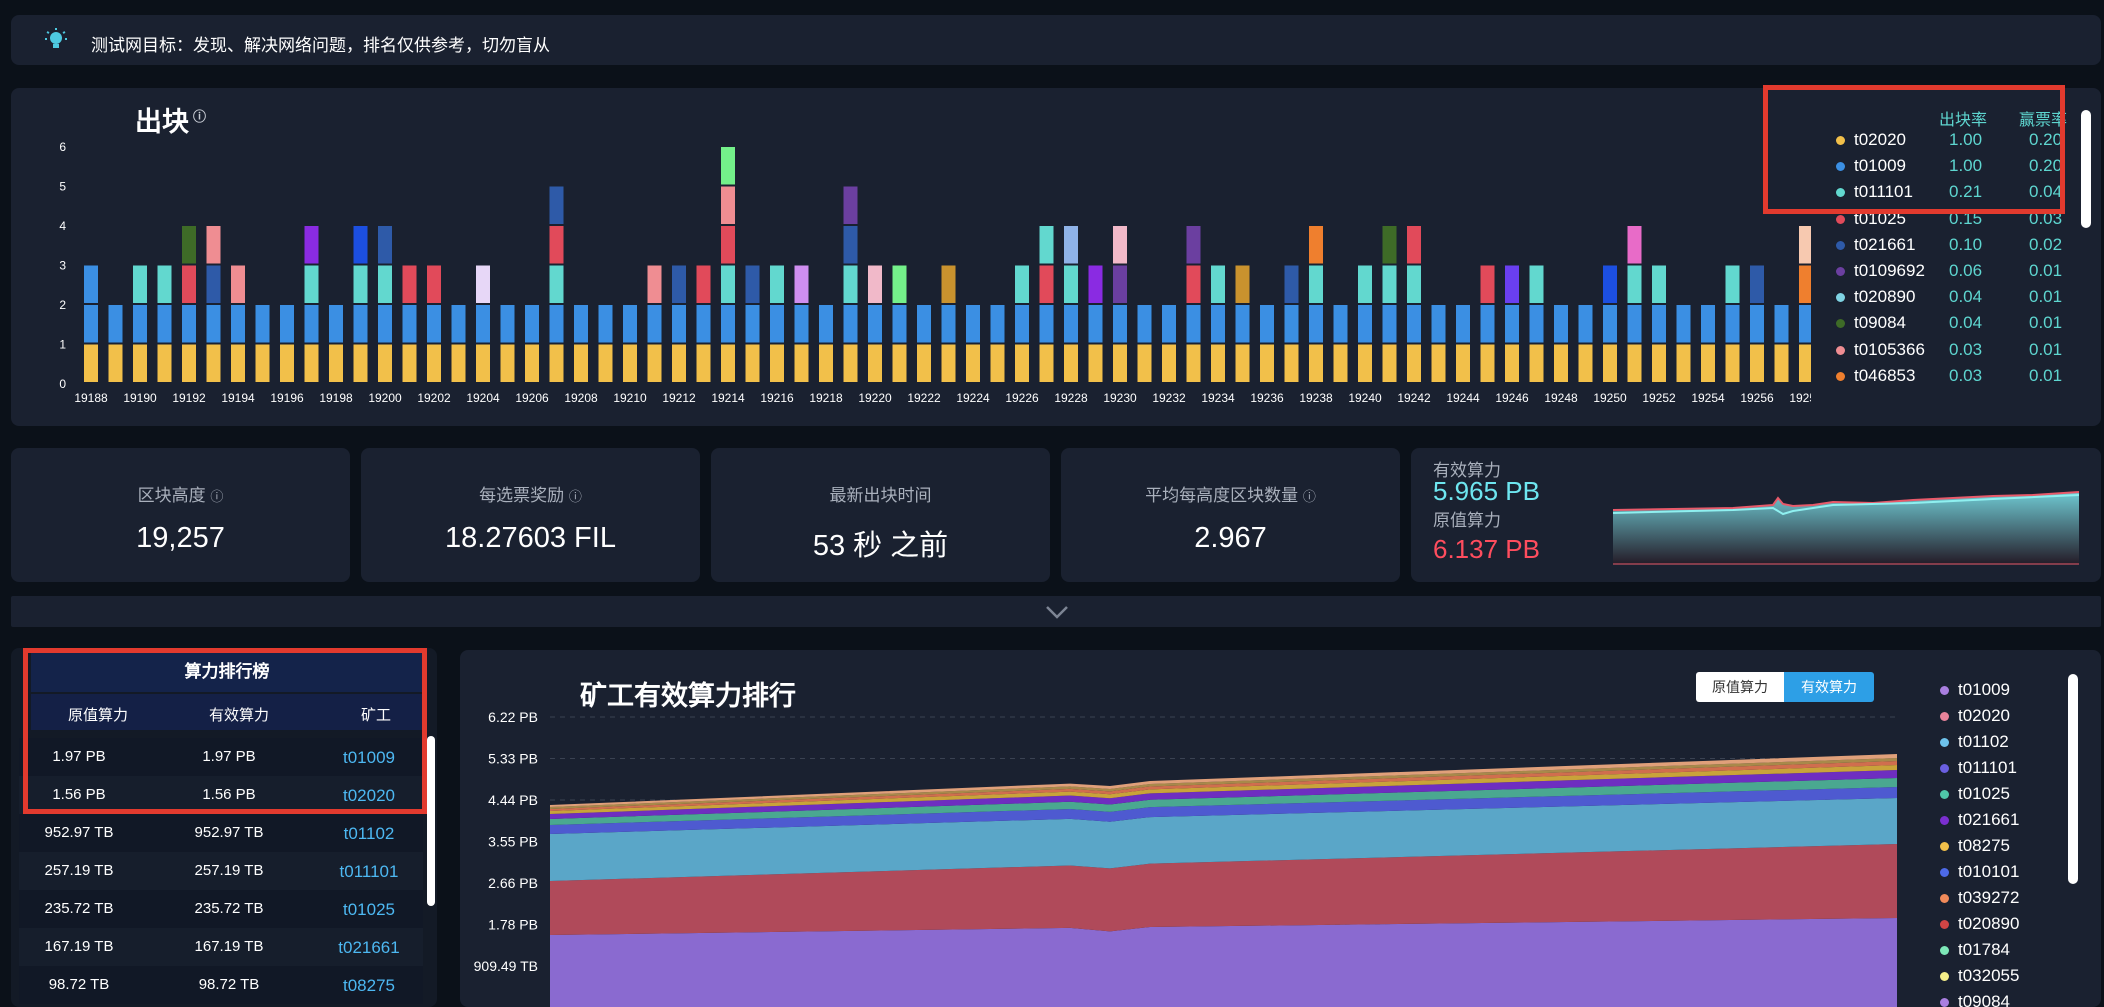 The height and width of the screenshot is (1007, 2104). I want to click on legend-item: t020890 0.04 0.01, so click(1961, 299).